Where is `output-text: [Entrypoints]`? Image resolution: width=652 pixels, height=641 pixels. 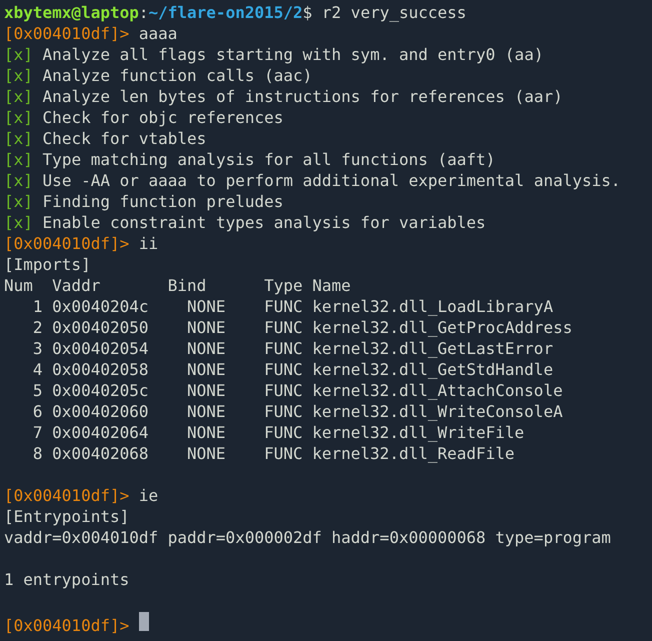 output-text: [Entrypoints] is located at coordinates (67, 516).